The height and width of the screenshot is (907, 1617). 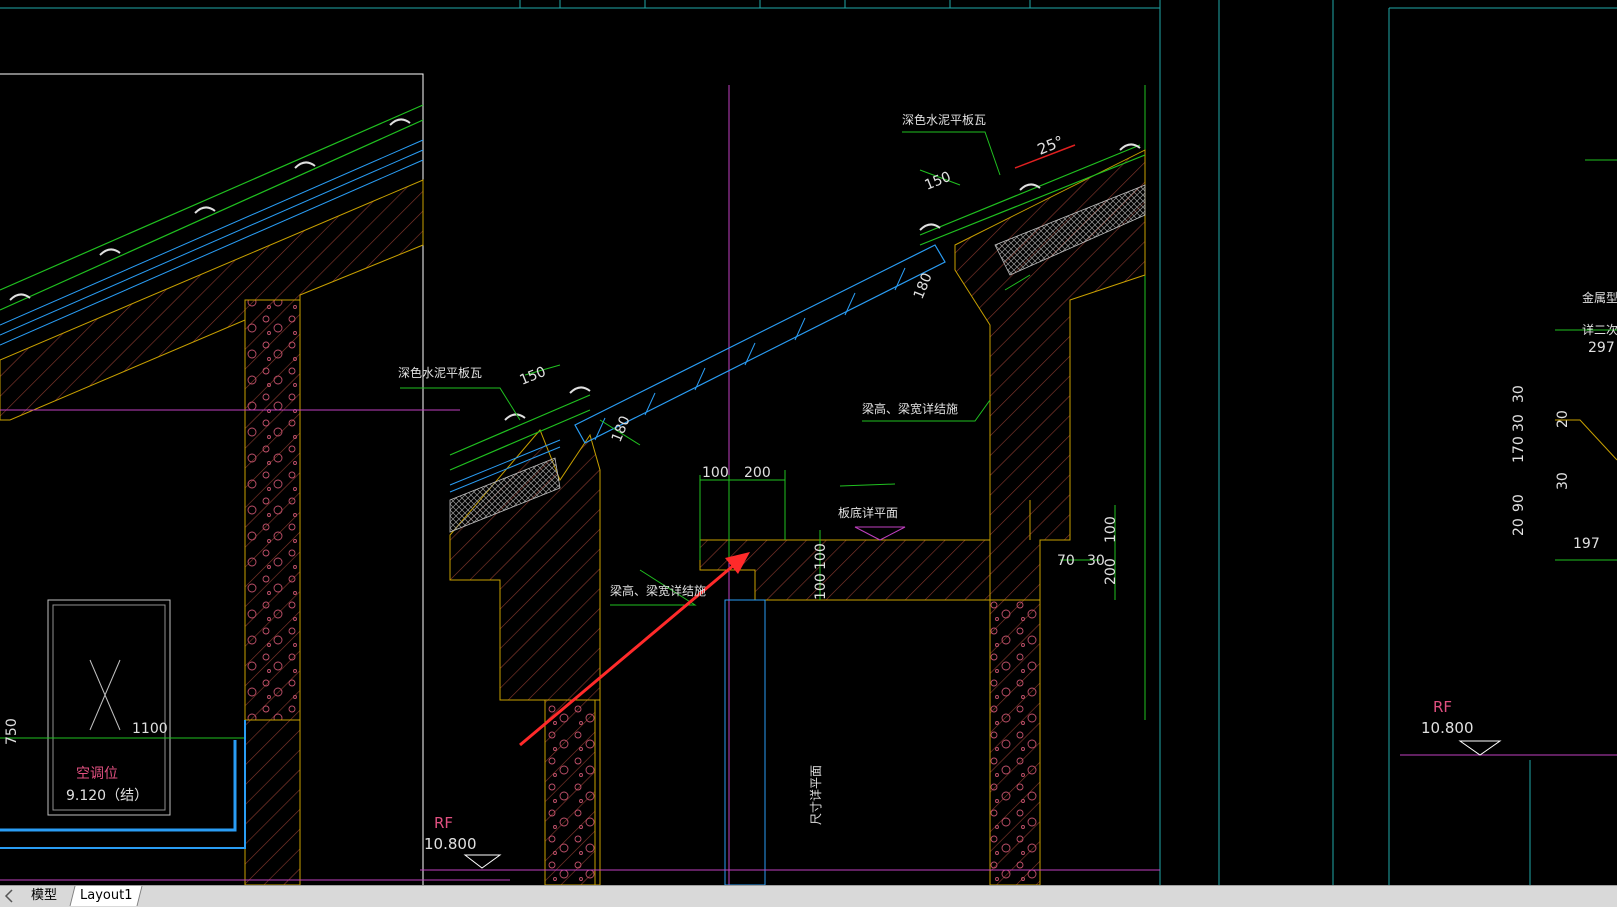 I want to click on tab-layout1: Layout1, so click(x=106, y=896).